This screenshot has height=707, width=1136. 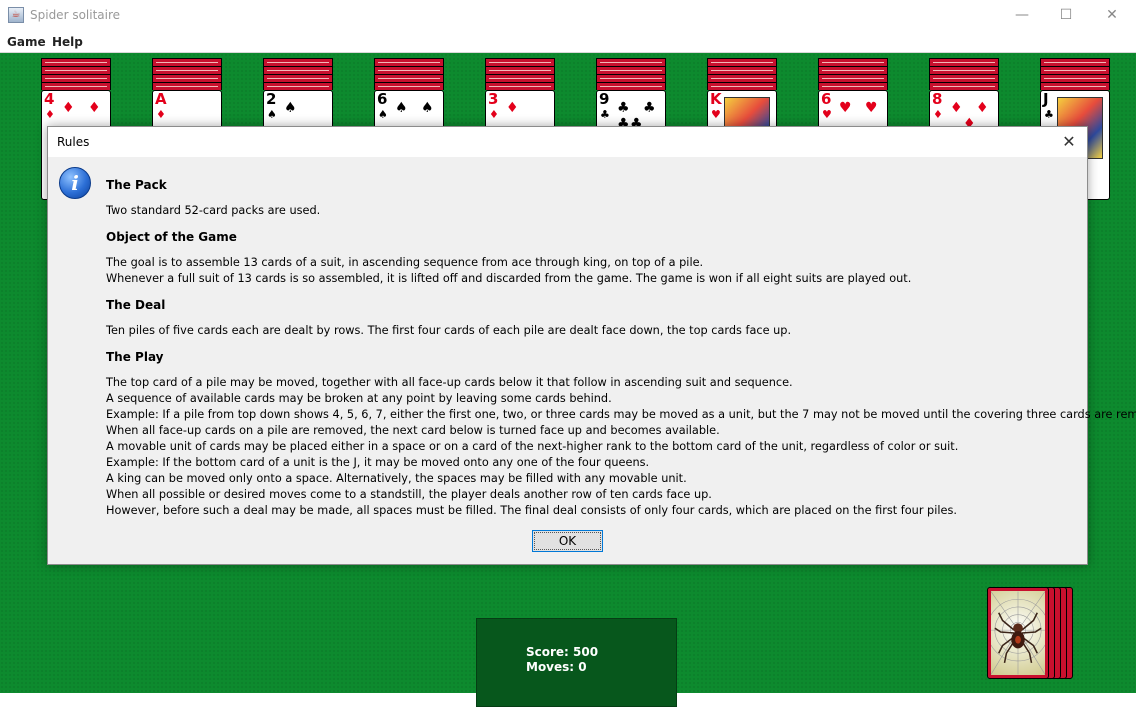 I want to click on rules-section-heading: The Play, so click(x=135, y=357).